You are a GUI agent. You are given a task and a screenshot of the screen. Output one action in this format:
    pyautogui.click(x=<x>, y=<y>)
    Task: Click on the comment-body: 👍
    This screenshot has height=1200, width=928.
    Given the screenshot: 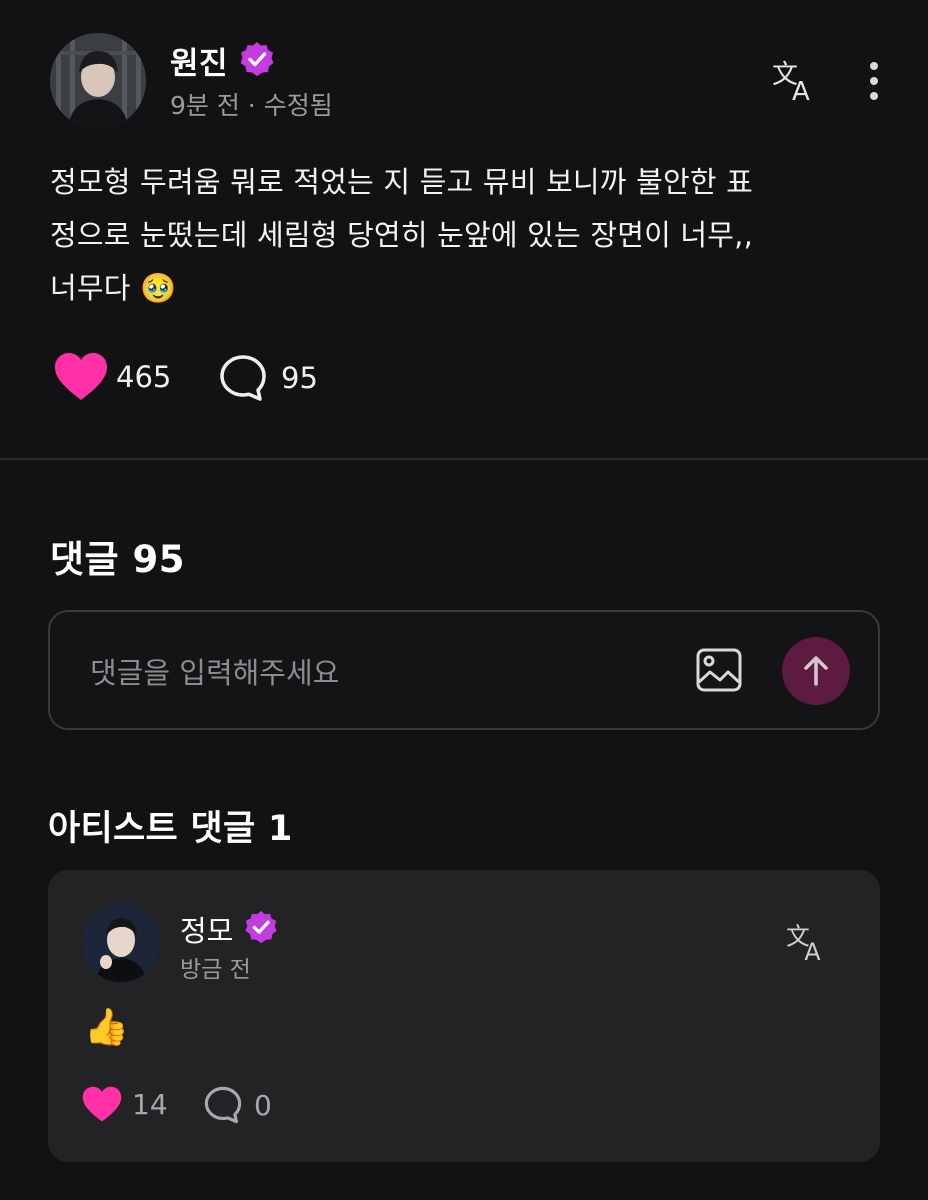 What is the action you would take?
    pyautogui.click(x=106, y=1027)
    